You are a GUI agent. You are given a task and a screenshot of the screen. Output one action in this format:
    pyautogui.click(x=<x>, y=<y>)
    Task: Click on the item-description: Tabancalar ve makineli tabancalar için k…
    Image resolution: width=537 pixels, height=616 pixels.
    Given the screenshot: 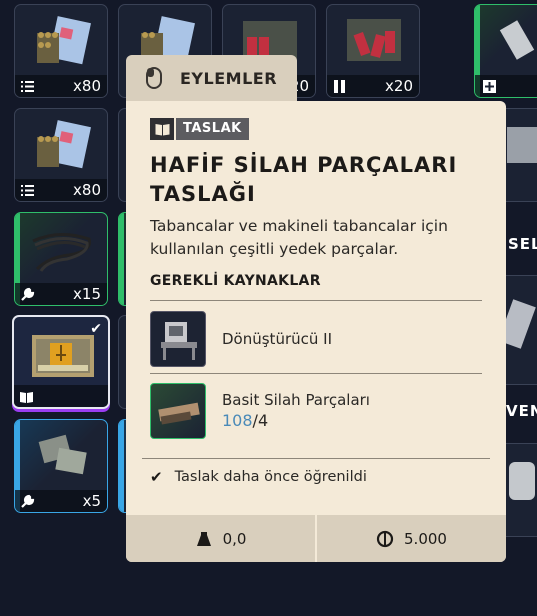 What is the action you would take?
    pyautogui.click(x=299, y=237)
    